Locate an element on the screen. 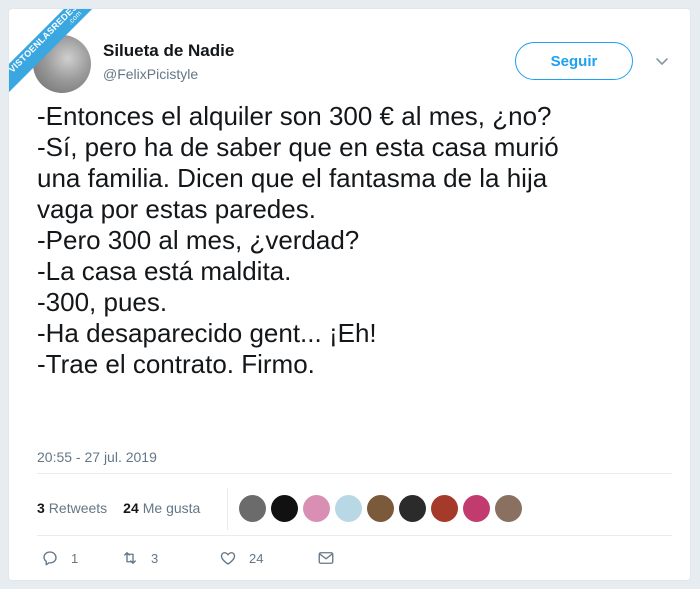  reply-count: 1 is located at coordinates (75, 558).